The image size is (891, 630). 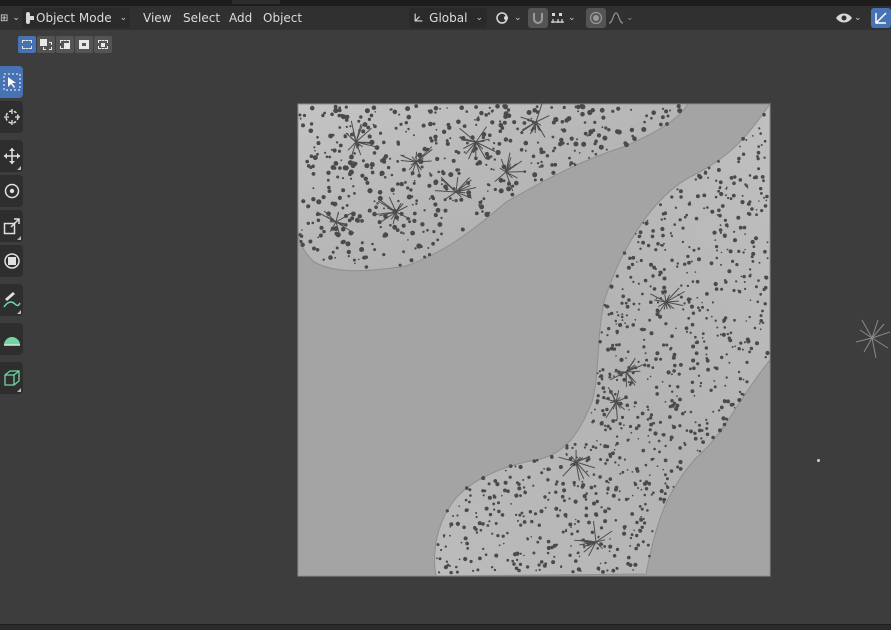 I want to click on proportional-falloff-dropdown: ⌄, so click(x=621, y=18).